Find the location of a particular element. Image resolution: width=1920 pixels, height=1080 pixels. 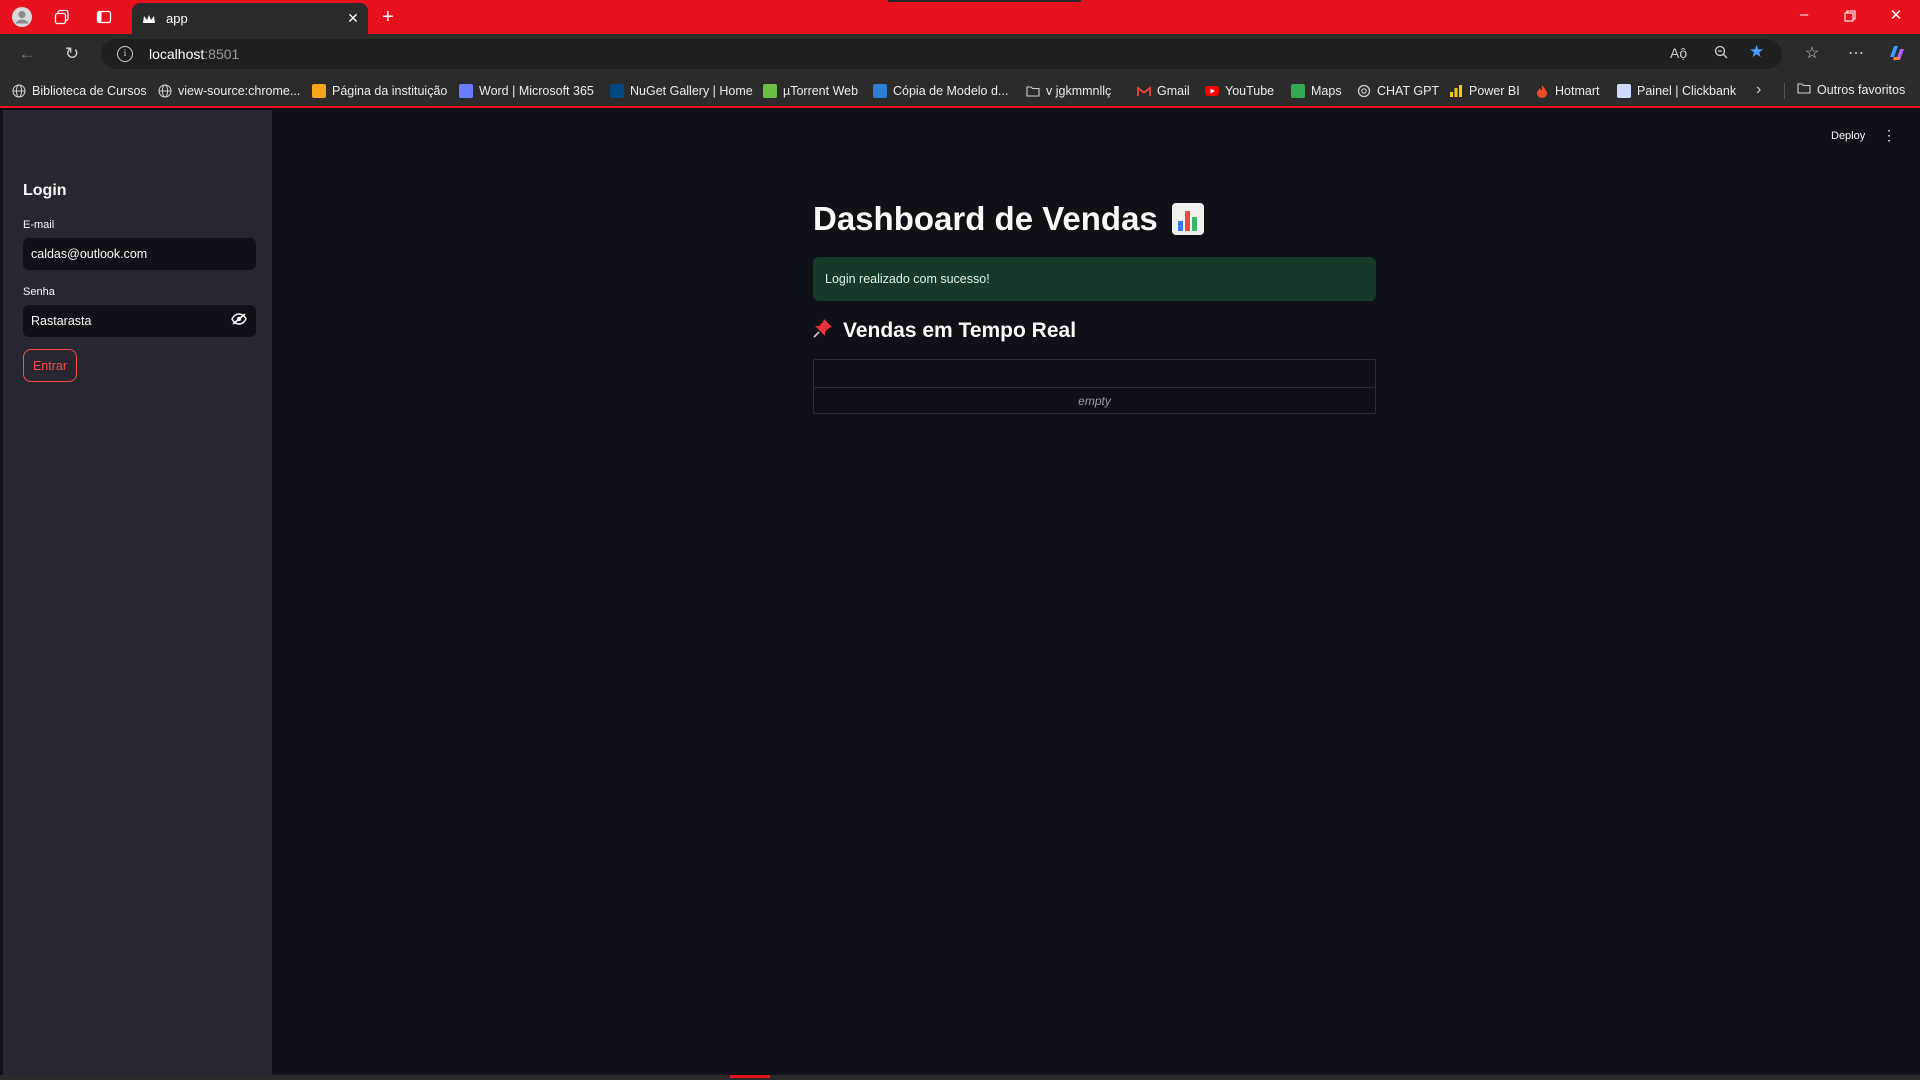

gmail-icon is located at coordinates (1144, 91).